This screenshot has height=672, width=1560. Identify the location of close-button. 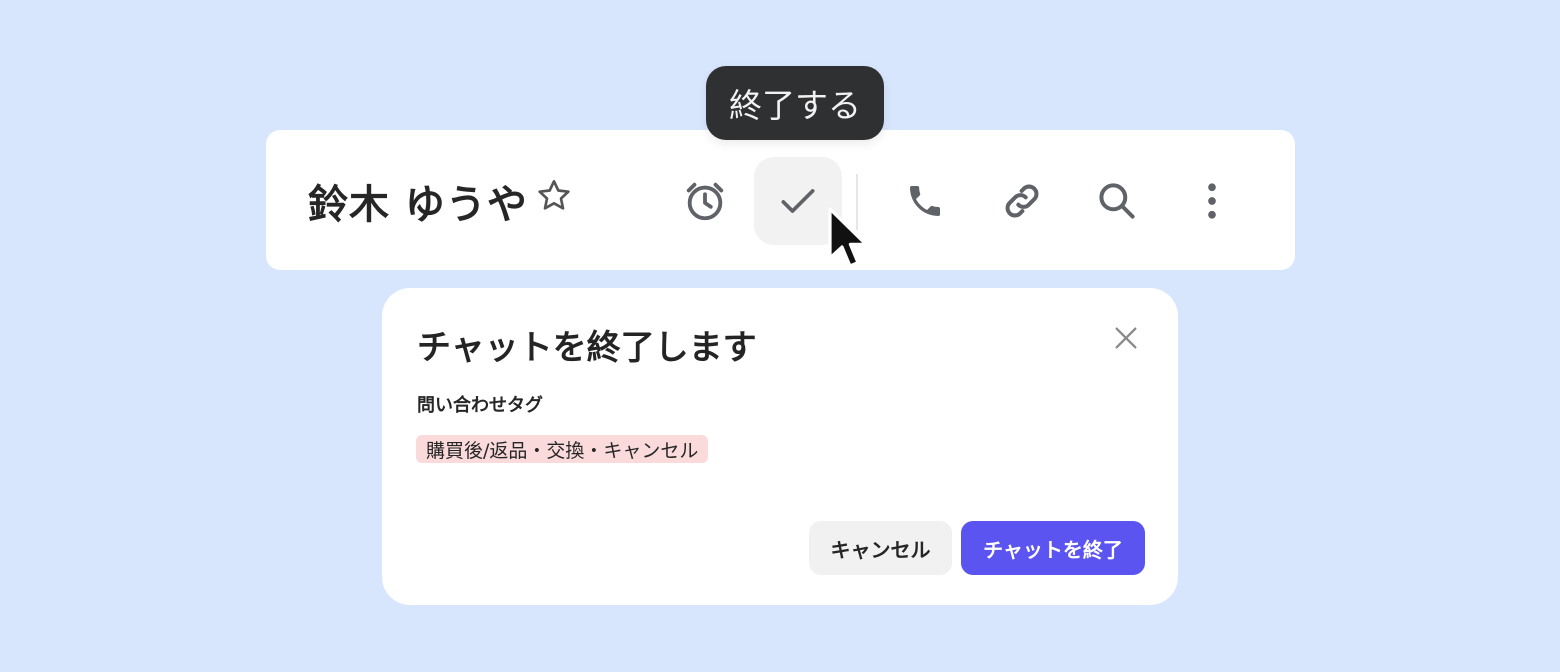
(1126, 338).